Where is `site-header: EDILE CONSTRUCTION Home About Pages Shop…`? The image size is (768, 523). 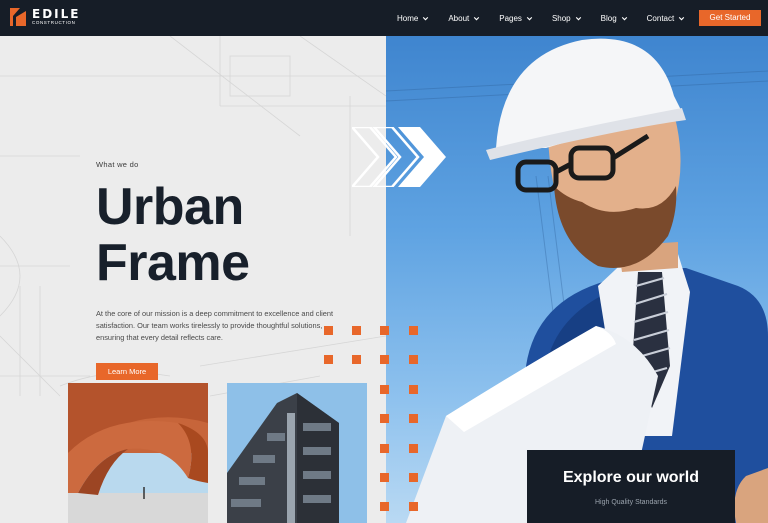
site-header: EDILE CONSTRUCTION Home About Pages Shop… is located at coordinates (384, 18).